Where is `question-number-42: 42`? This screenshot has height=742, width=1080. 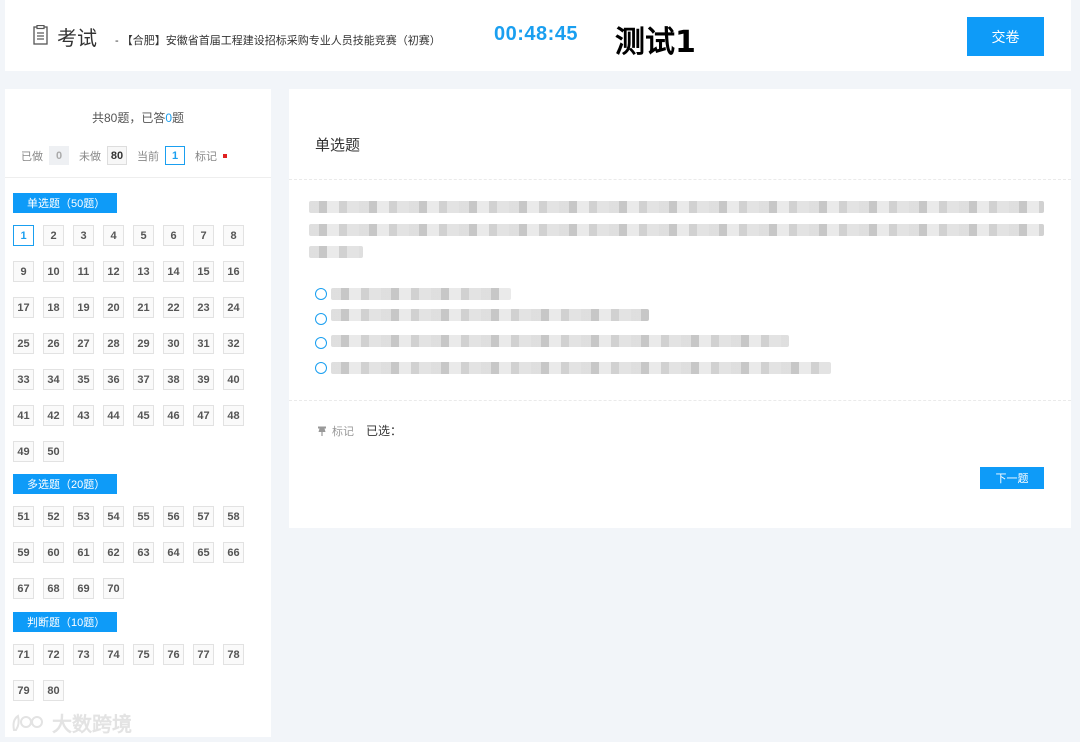 question-number-42: 42 is located at coordinates (53, 415).